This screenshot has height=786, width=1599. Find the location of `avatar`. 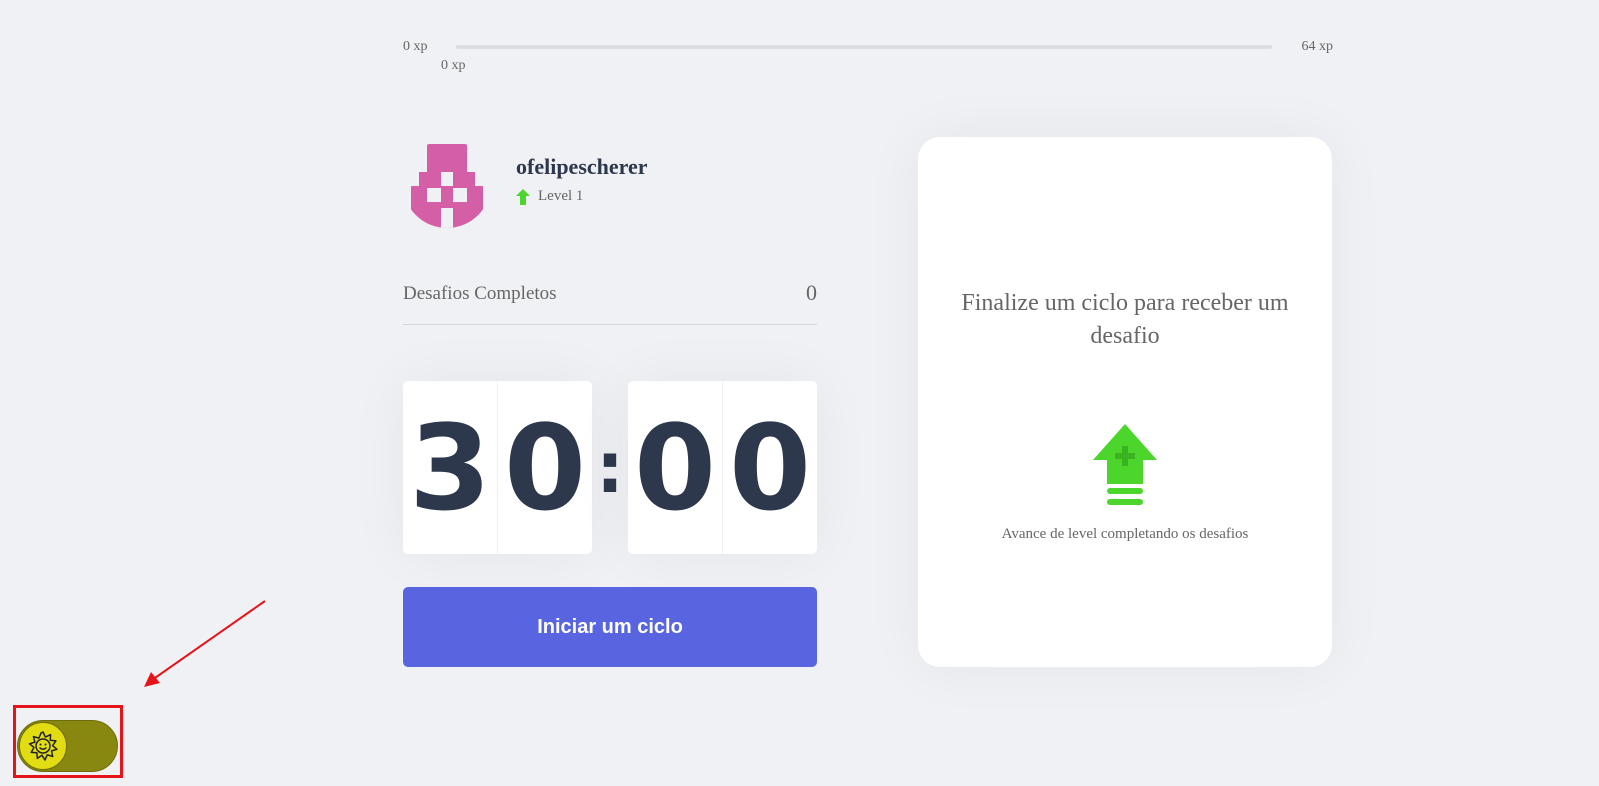

avatar is located at coordinates (447, 184).